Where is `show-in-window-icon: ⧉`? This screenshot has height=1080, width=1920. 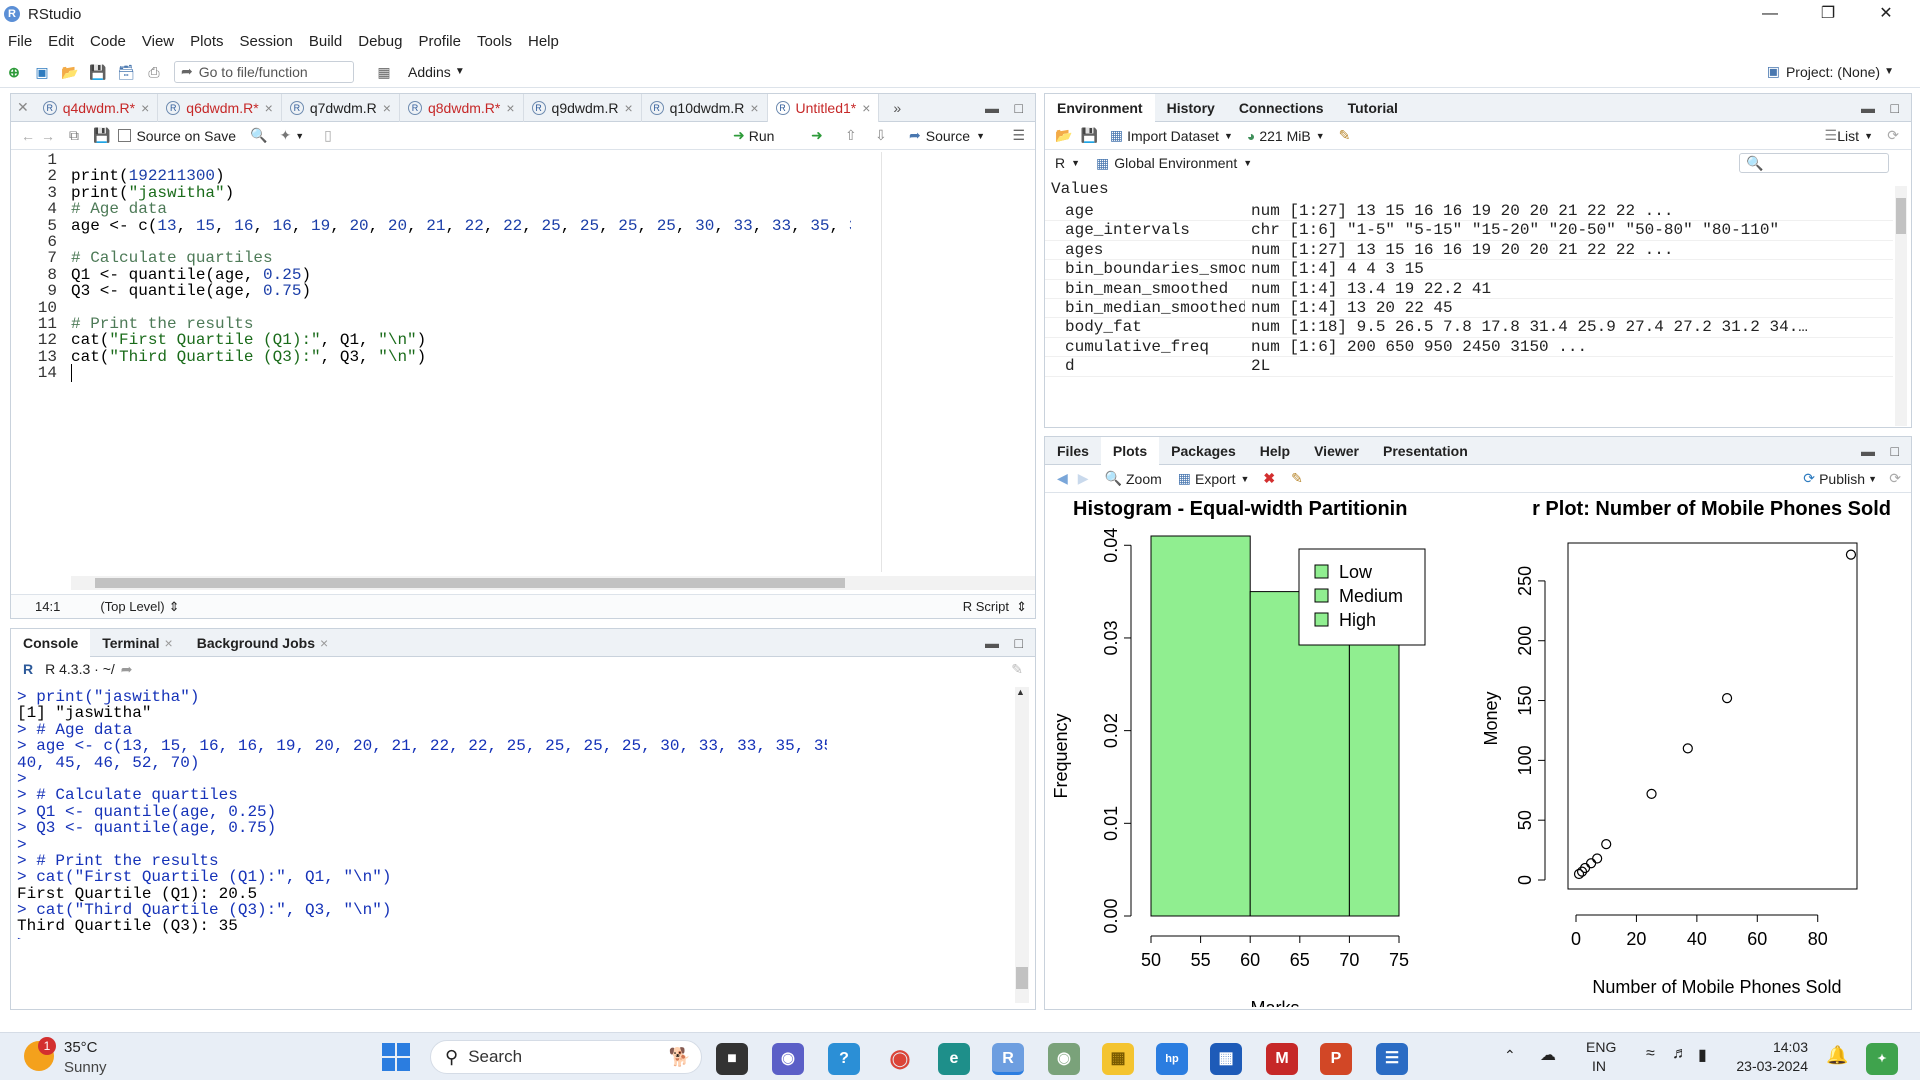 show-in-window-icon: ⧉ is located at coordinates (74, 135).